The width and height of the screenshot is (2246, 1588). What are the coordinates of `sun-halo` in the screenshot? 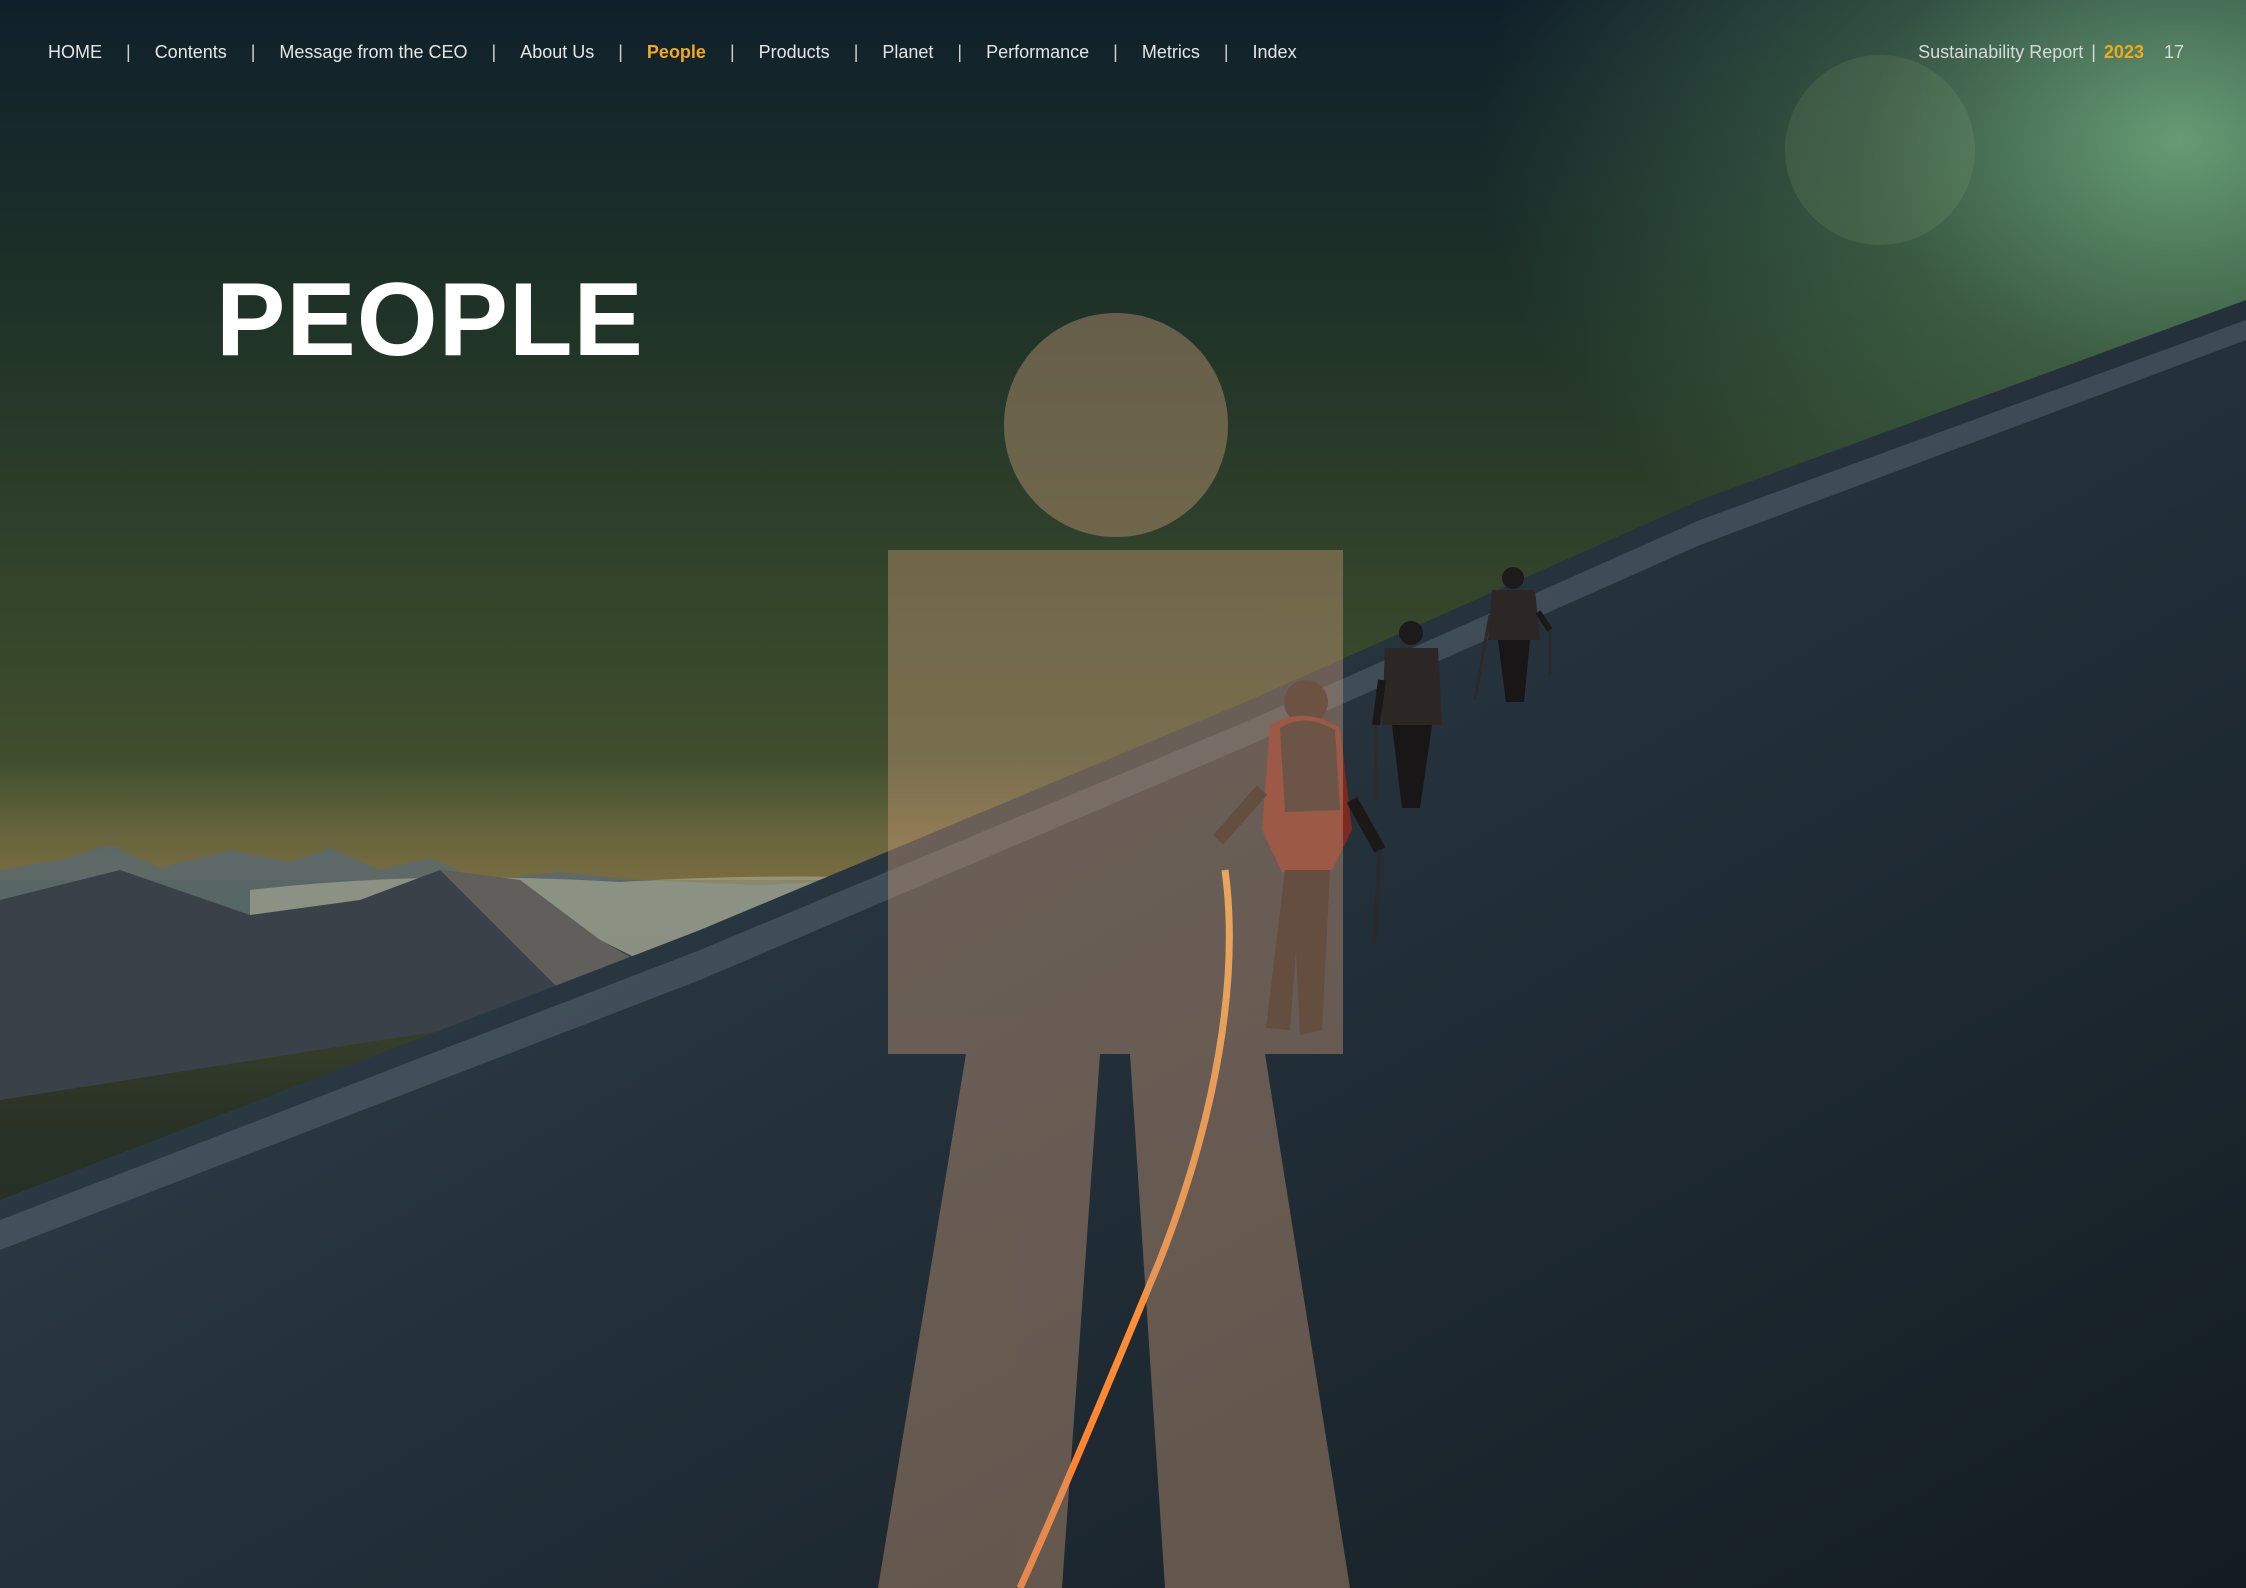 It's located at (1880, 150).